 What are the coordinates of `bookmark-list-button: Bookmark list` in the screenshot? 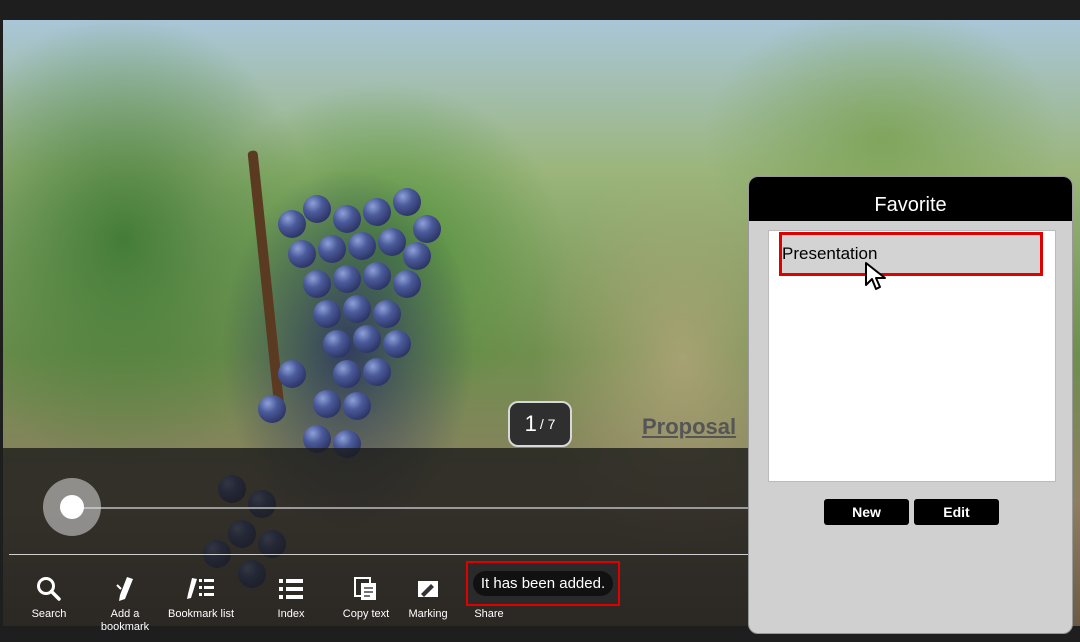 It's located at (201, 597).